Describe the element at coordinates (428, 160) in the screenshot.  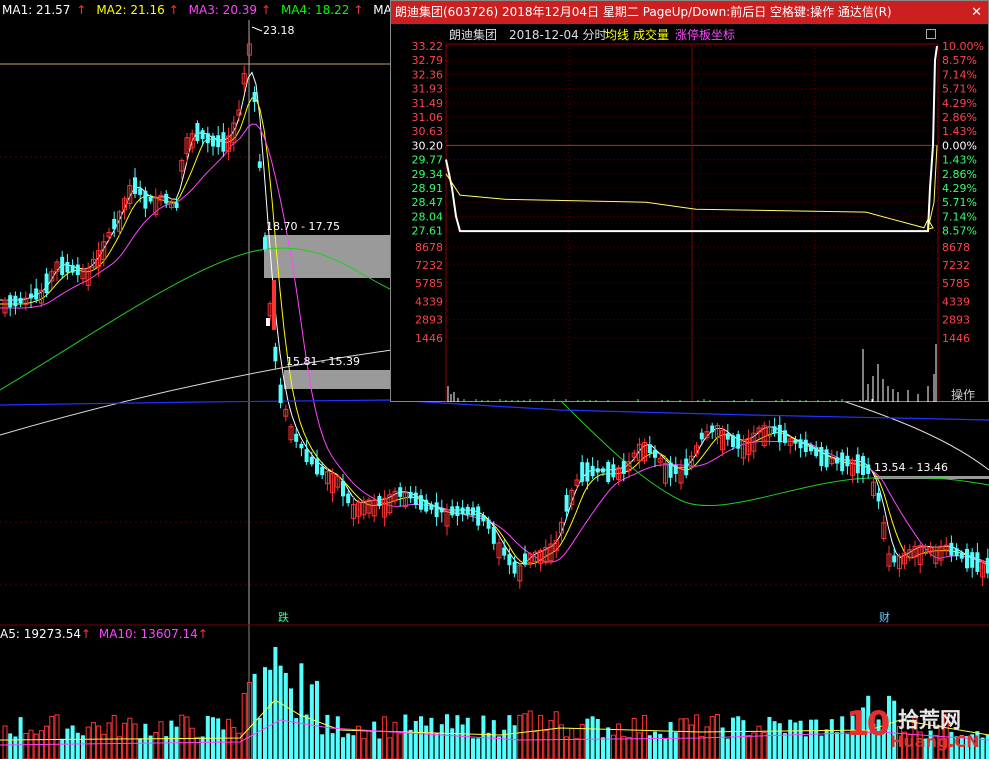
I see `price-tick: 29.77` at that location.